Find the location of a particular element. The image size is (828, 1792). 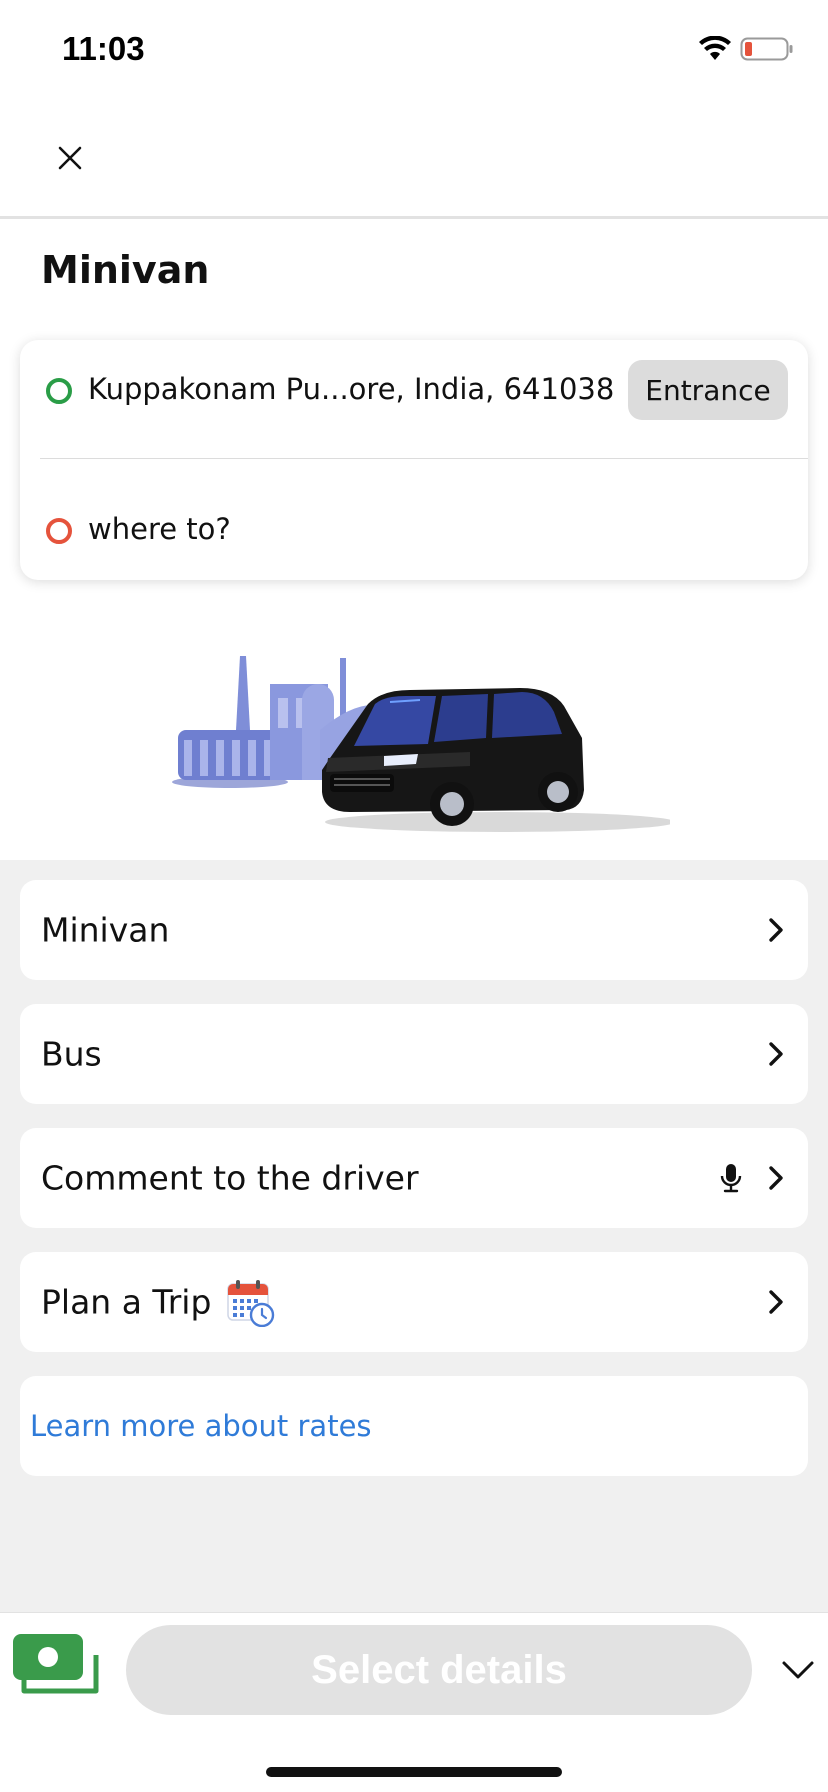

cash-icon is located at coordinates (57, 1664).